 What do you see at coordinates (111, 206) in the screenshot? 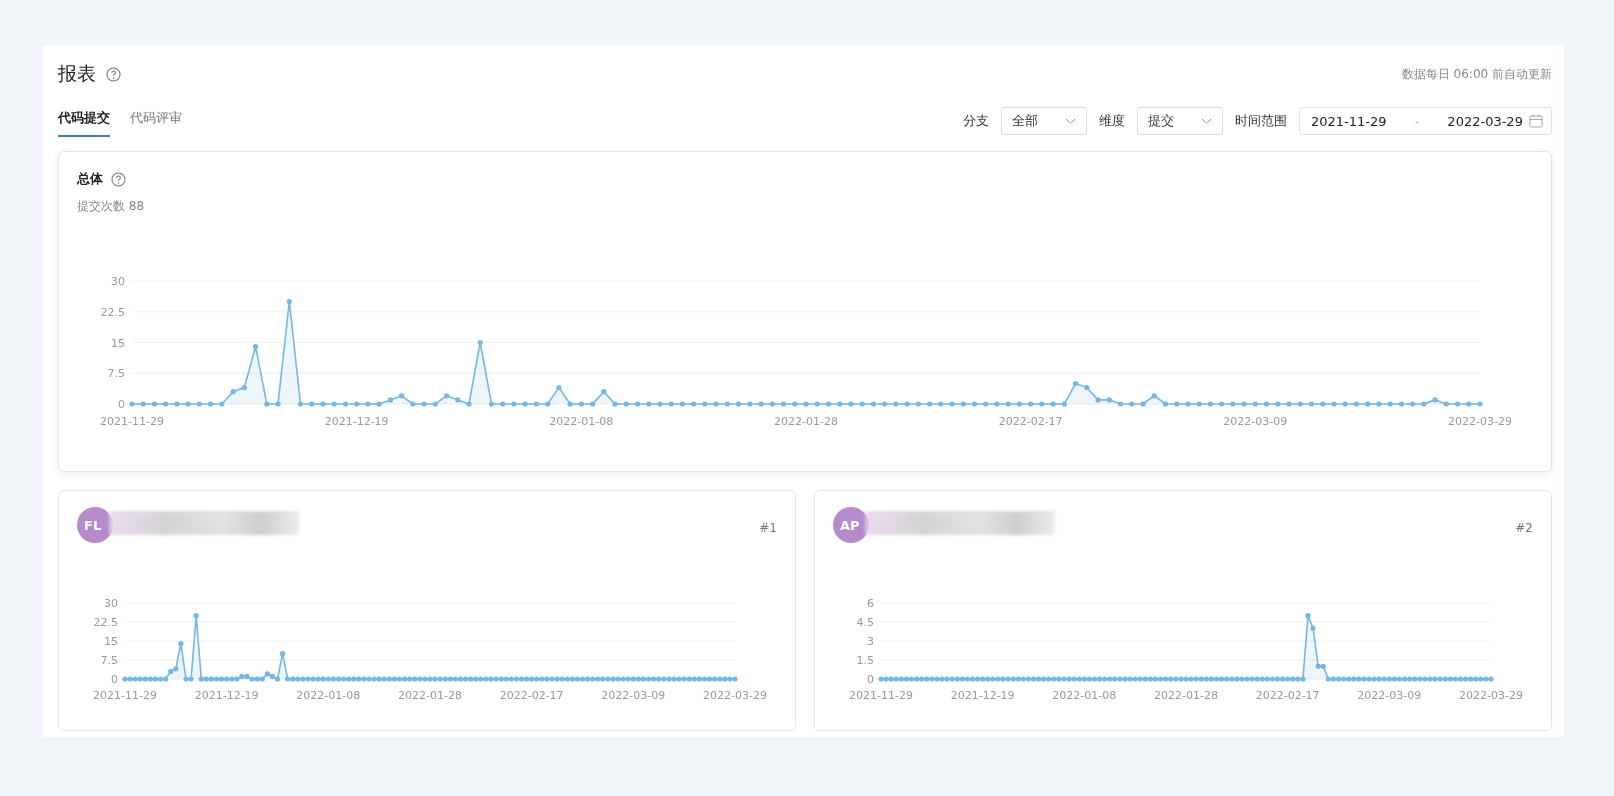
I see `commit-count: 提交次数 88` at bounding box center [111, 206].